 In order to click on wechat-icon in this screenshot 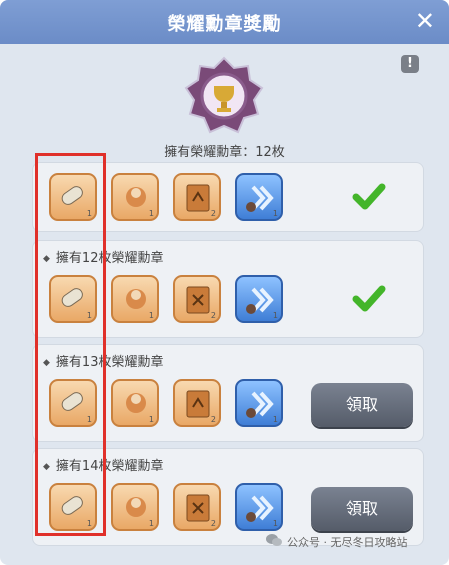, I will do `click(274, 540)`.